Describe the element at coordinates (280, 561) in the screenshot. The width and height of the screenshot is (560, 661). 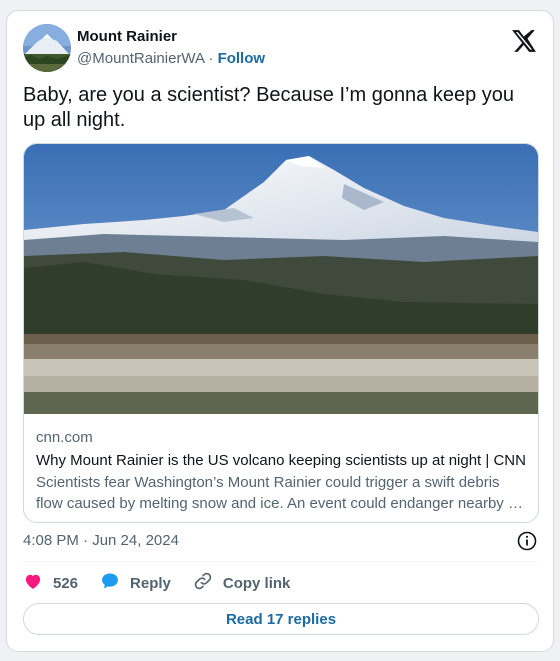
I see `divider` at that location.